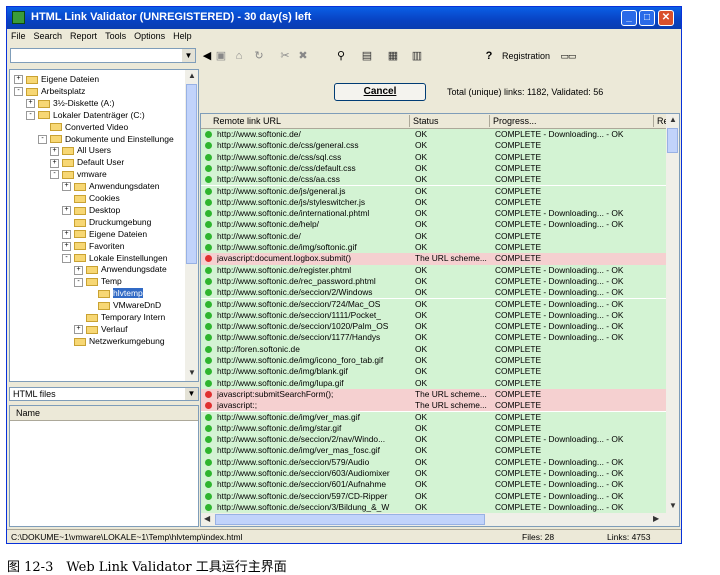 The image size is (720, 575). What do you see at coordinates (434, 349) in the screenshot?
I see `table-row: http://foren.softonic.de OK COMPLETE` at bounding box center [434, 349].